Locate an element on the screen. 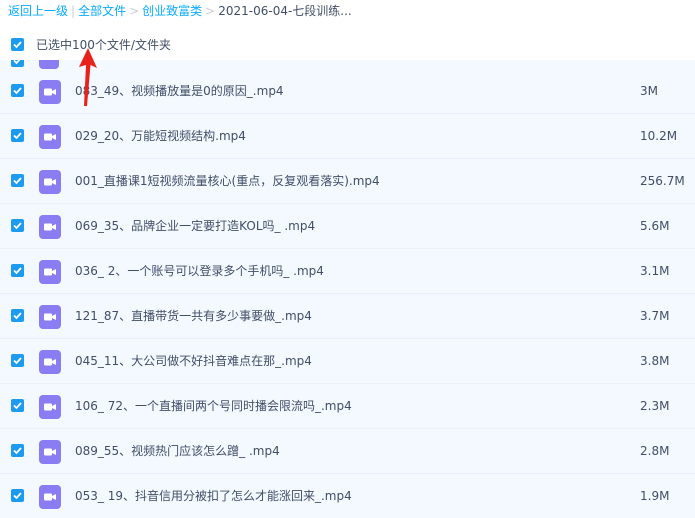 This screenshot has height=518, width=695. file-size: 2.3M is located at coordinates (655, 406).